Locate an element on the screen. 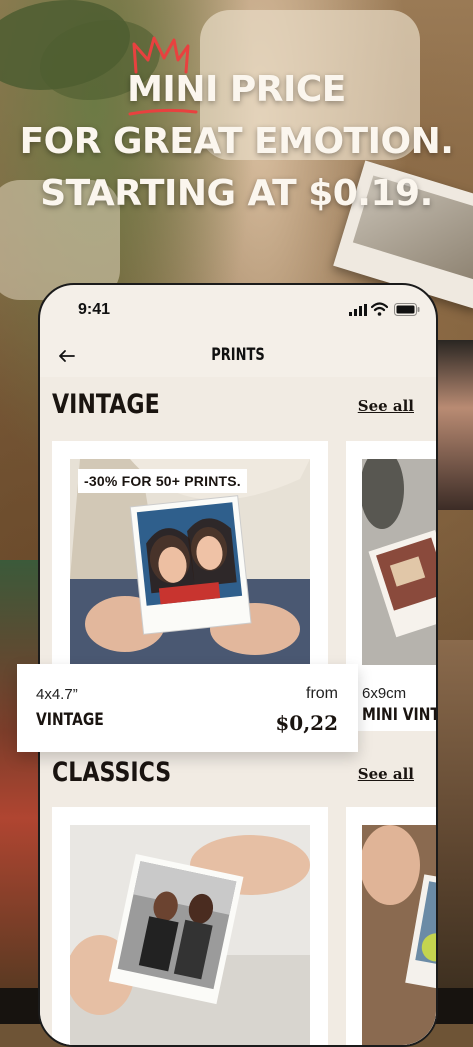  product-card-mini-vintage: 6x9cm MINI VINTAGE is located at coordinates (392, 586).